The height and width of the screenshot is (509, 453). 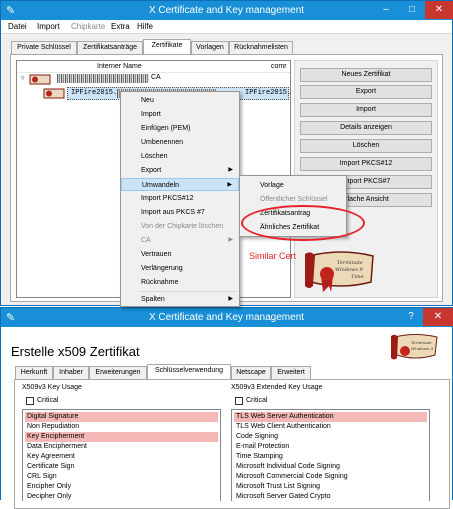 I want to click on menu-item-delete: Löschen, so click(x=180, y=156).